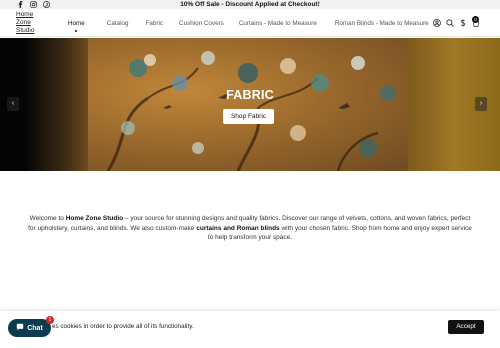 Image resolution: width=500 pixels, height=348 pixels. Describe the element at coordinates (449, 22) in the screenshot. I see `search-icon` at that location.